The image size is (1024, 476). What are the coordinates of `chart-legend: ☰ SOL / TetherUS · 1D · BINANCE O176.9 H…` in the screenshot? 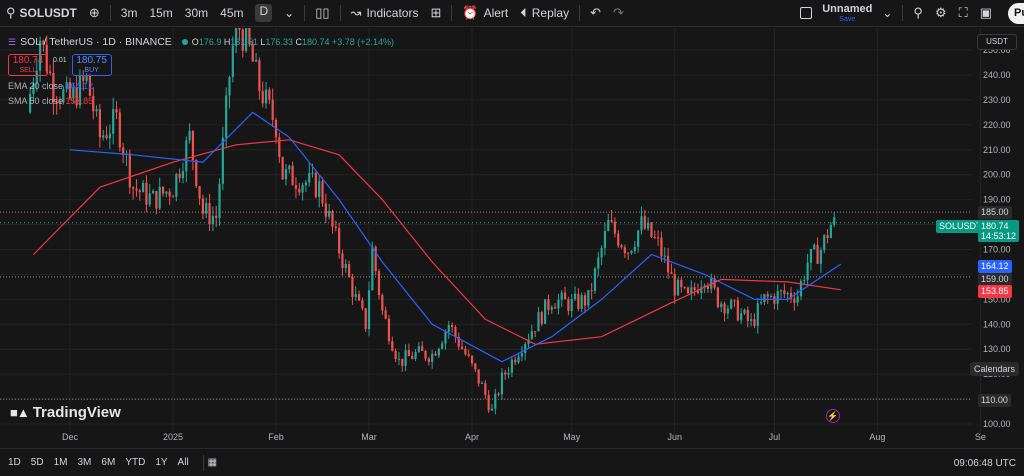 It's located at (201, 71).